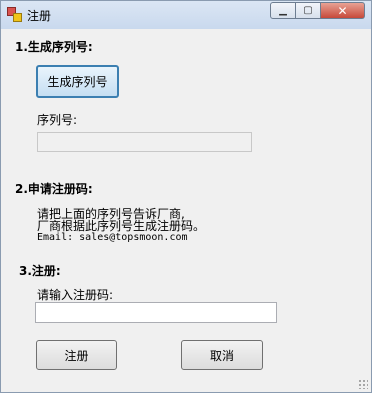 The height and width of the screenshot is (393, 372). What do you see at coordinates (39, 16) in the screenshot?
I see `window-title: 注册` at bounding box center [39, 16].